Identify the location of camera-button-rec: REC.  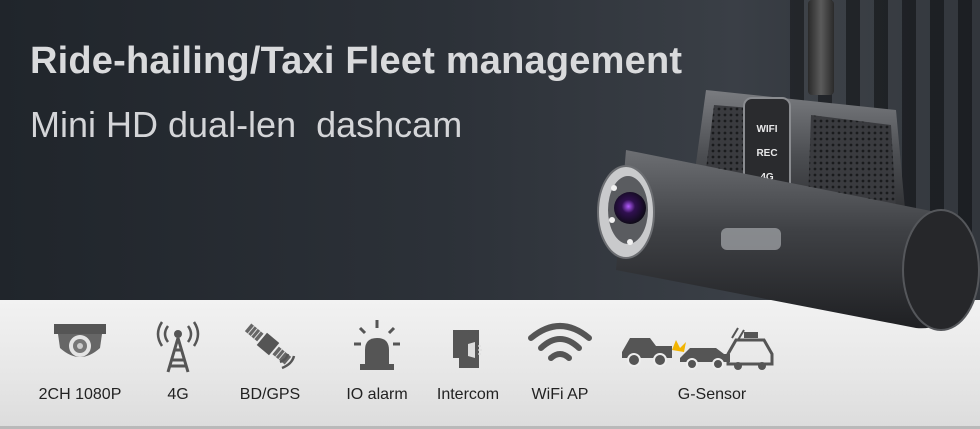
(766, 153).